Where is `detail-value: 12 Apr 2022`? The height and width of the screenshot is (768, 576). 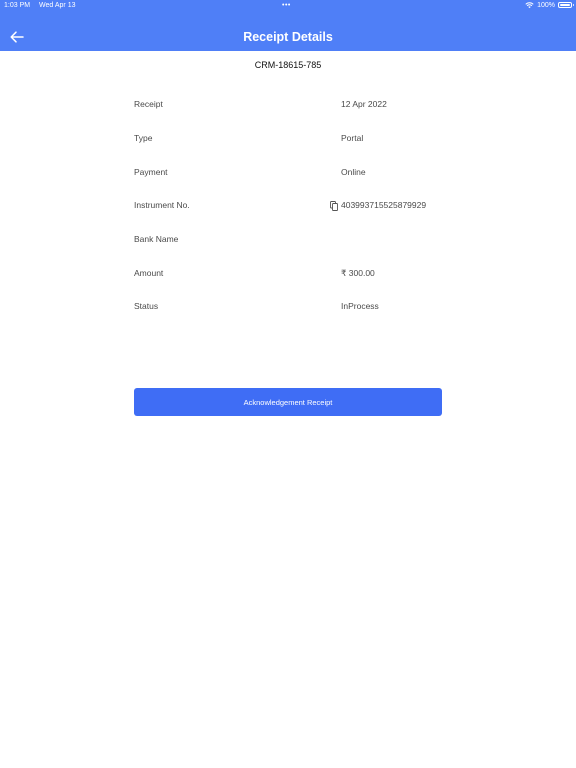
detail-value: 12 Apr 2022 is located at coordinates (364, 104).